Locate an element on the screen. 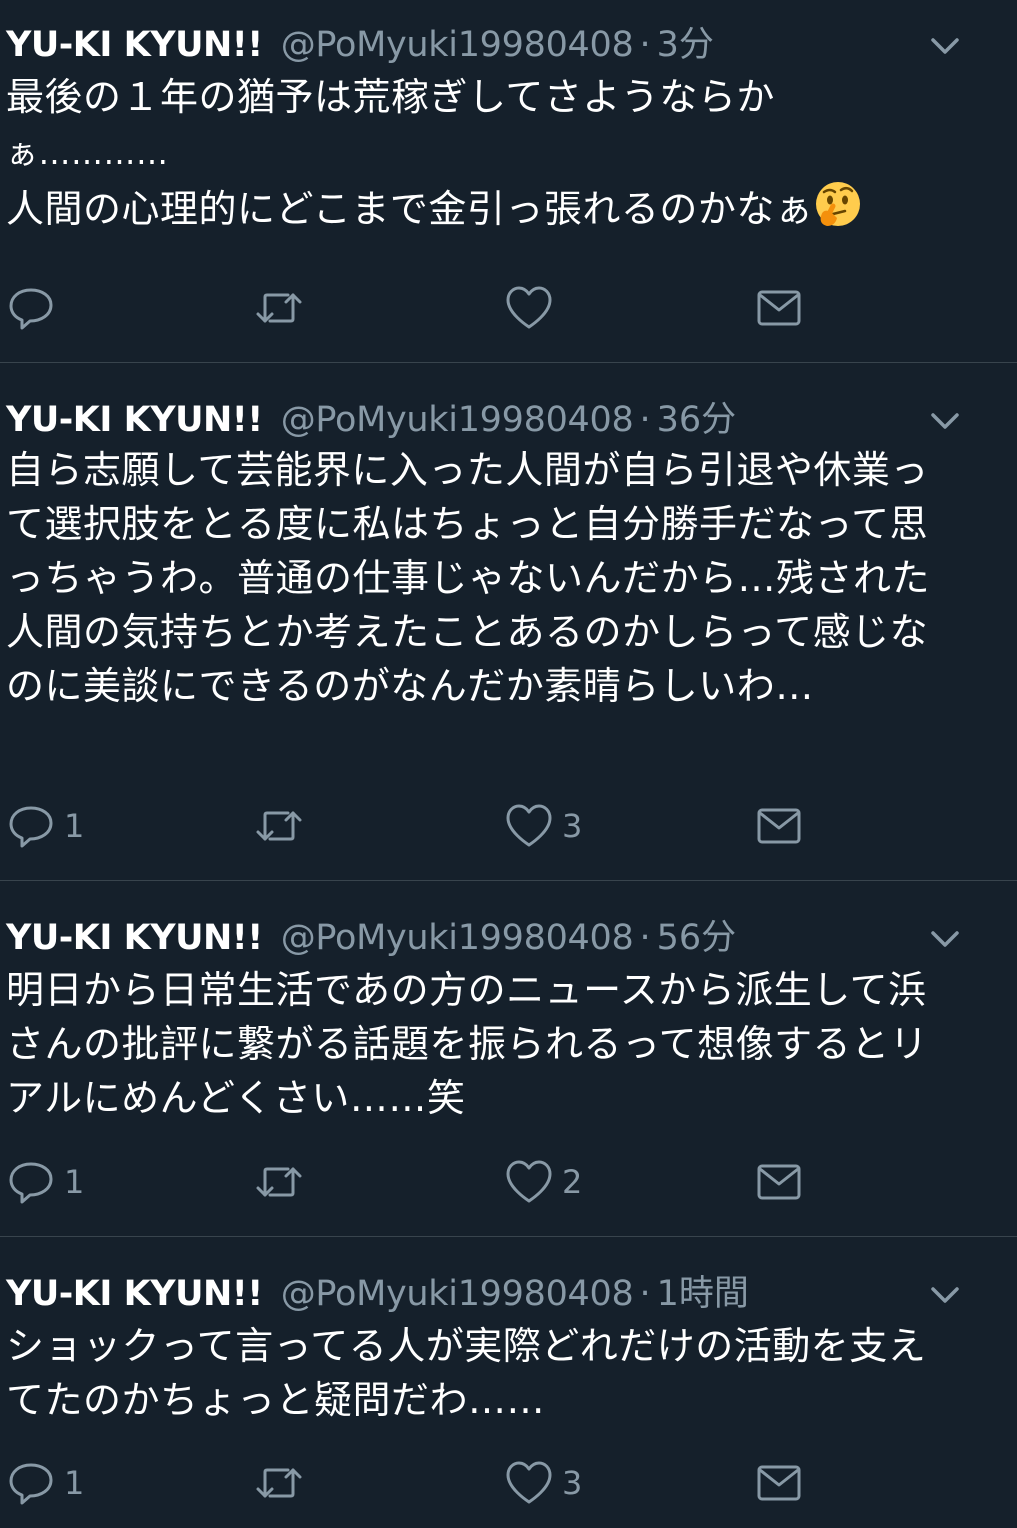  timestamp: 1時間 is located at coordinates (703, 1290).